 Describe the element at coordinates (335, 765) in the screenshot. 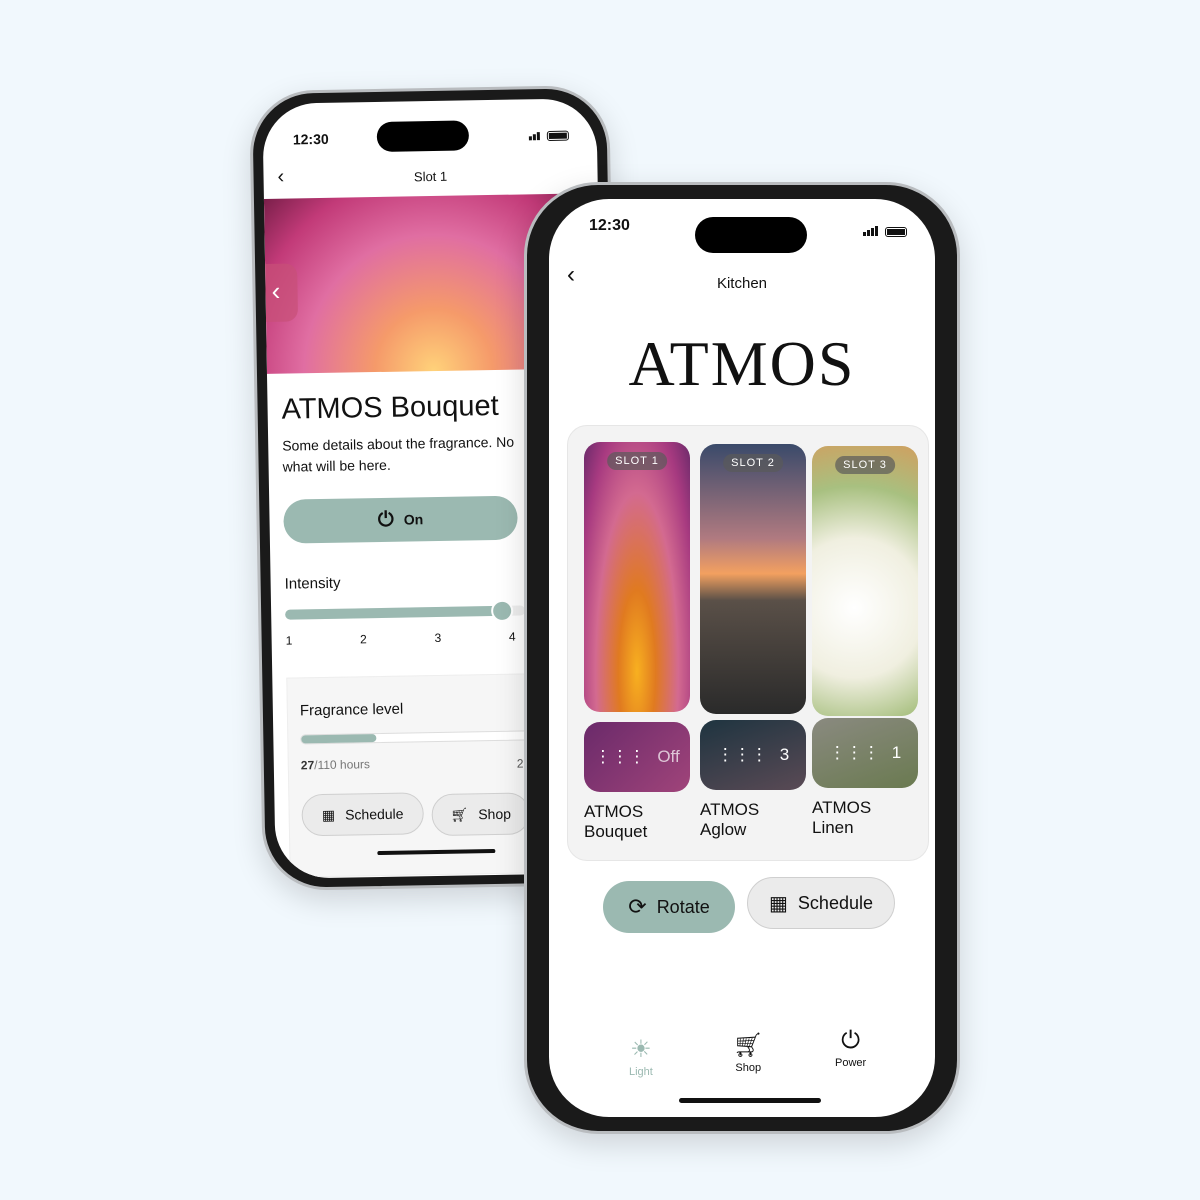

I see `fragrance-hours: 27/110 hours` at that location.